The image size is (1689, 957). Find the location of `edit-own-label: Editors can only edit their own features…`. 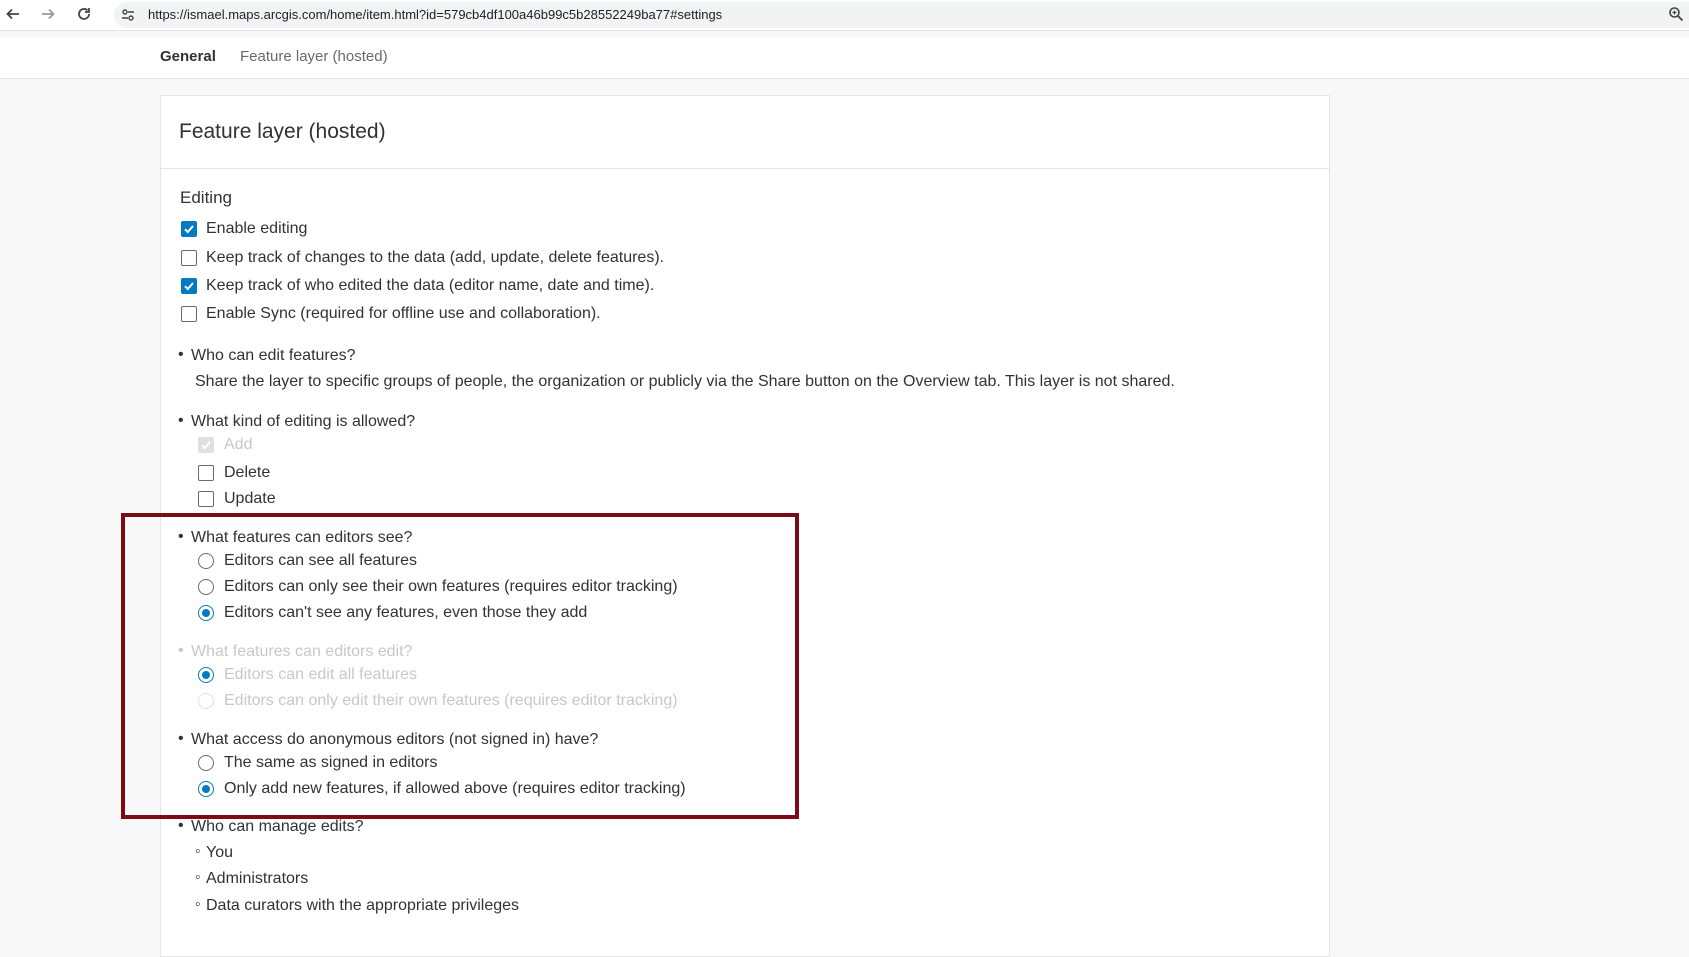

edit-own-label: Editors can only edit their own features… is located at coordinates (451, 700).